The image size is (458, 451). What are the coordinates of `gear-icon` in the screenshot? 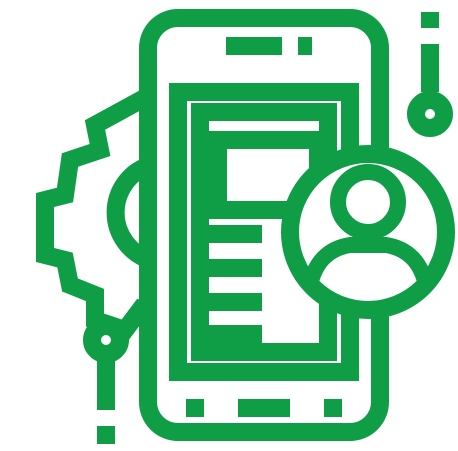 It's located at (95, 214).